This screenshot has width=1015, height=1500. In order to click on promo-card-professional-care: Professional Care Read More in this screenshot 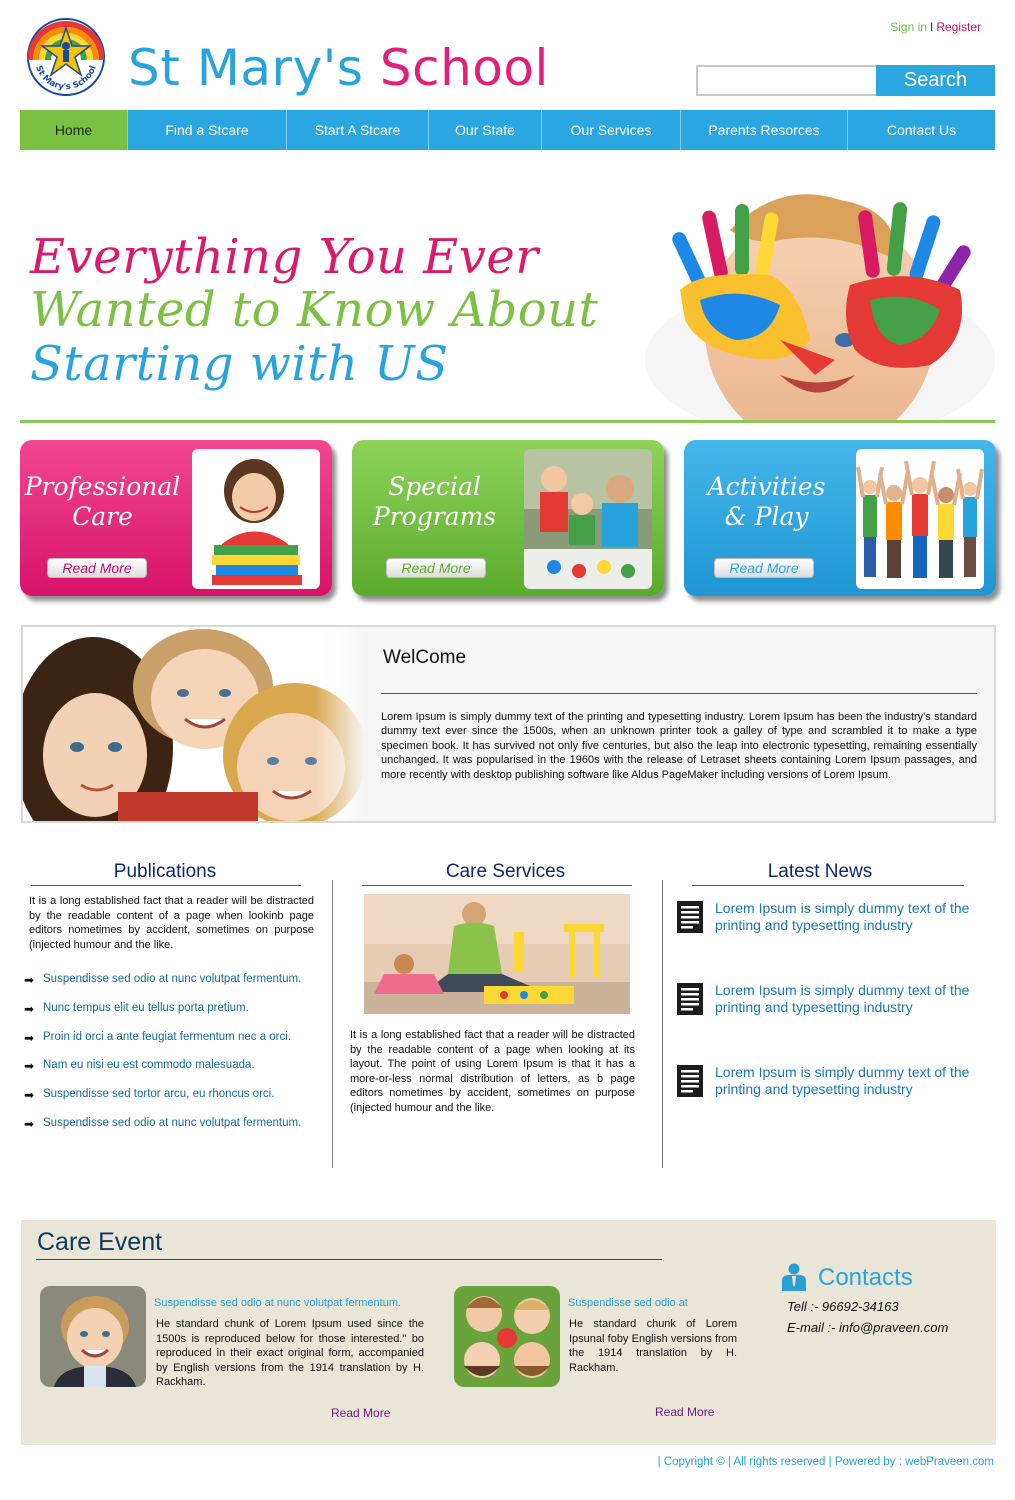, I will do `click(176, 518)`.